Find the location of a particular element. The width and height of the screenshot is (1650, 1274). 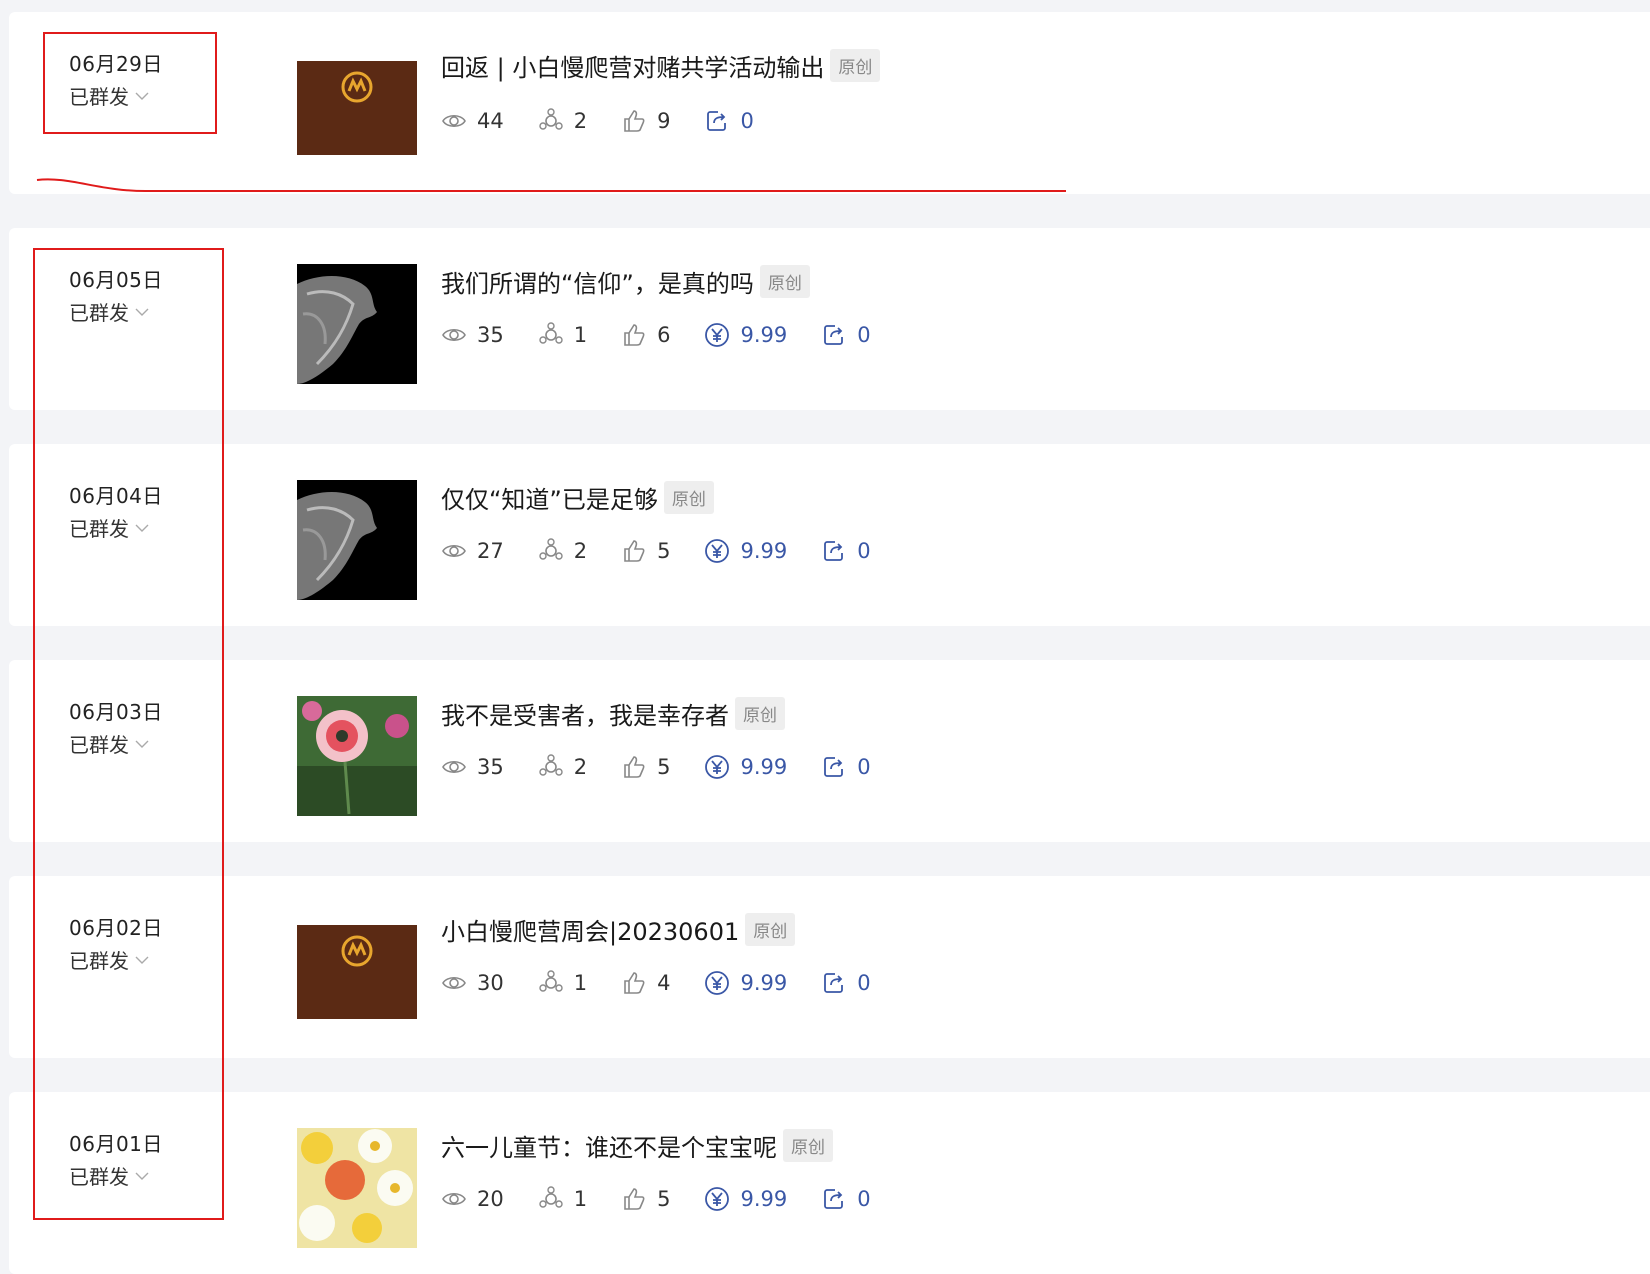

article-title: 六一儿童节：谁还不是个宝宝呢 is located at coordinates (609, 1145).